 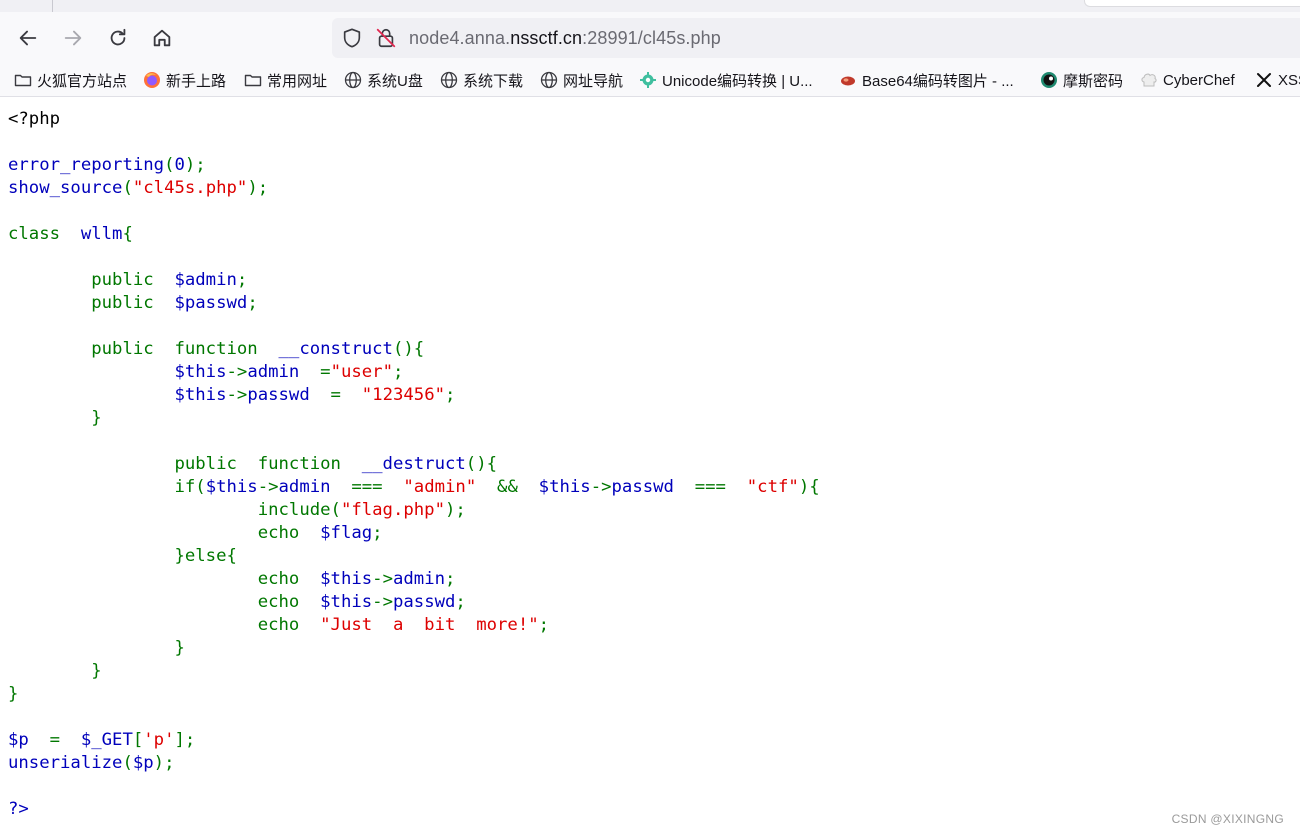 I want to click on navigation-toolbar: node4.anna.nssctf.cn:28991/cl45s.php, so click(x=650, y=38).